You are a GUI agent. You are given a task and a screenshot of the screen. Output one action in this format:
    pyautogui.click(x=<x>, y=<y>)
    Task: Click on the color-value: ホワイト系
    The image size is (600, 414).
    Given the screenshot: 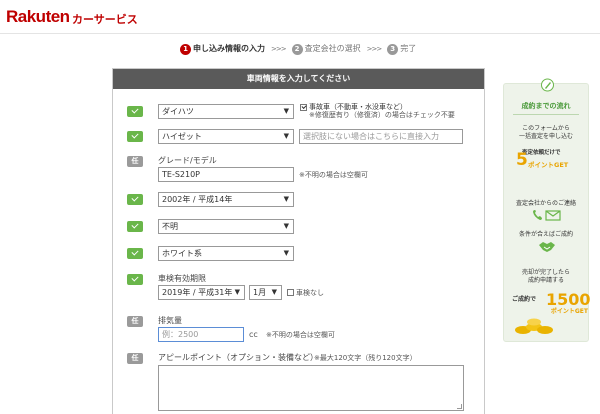 What is the action you would take?
    pyautogui.click(x=182, y=253)
    